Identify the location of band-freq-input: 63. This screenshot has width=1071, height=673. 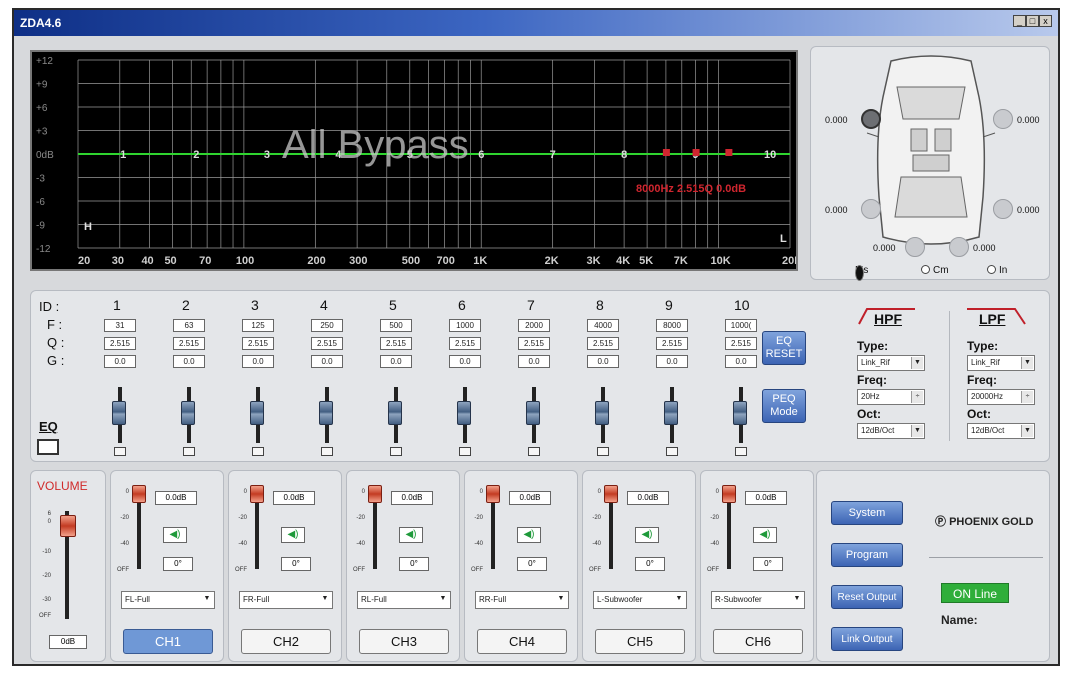
(189, 325).